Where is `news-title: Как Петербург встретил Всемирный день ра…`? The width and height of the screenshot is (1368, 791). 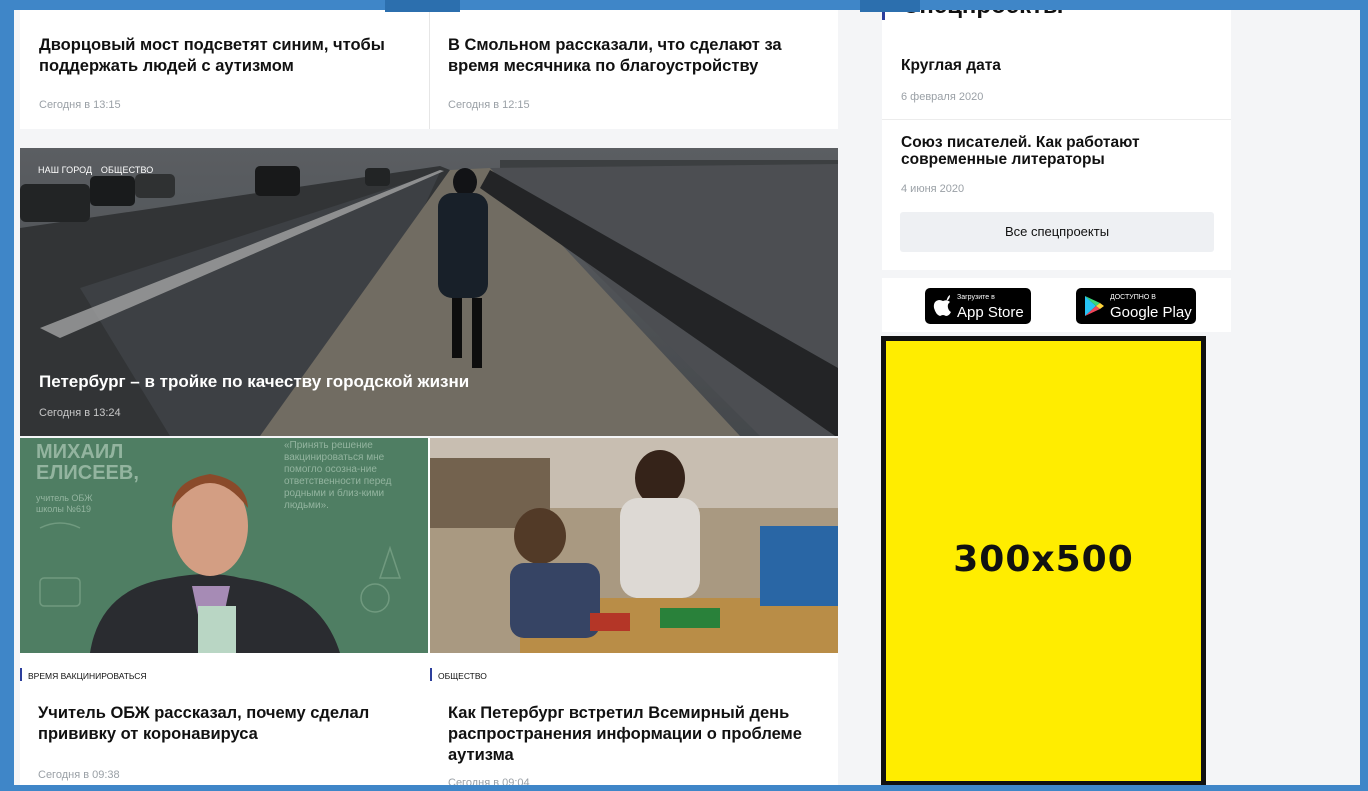
news-title: Как Петербург встретил Всемирный день ра… is located at coordinates (628, 734).